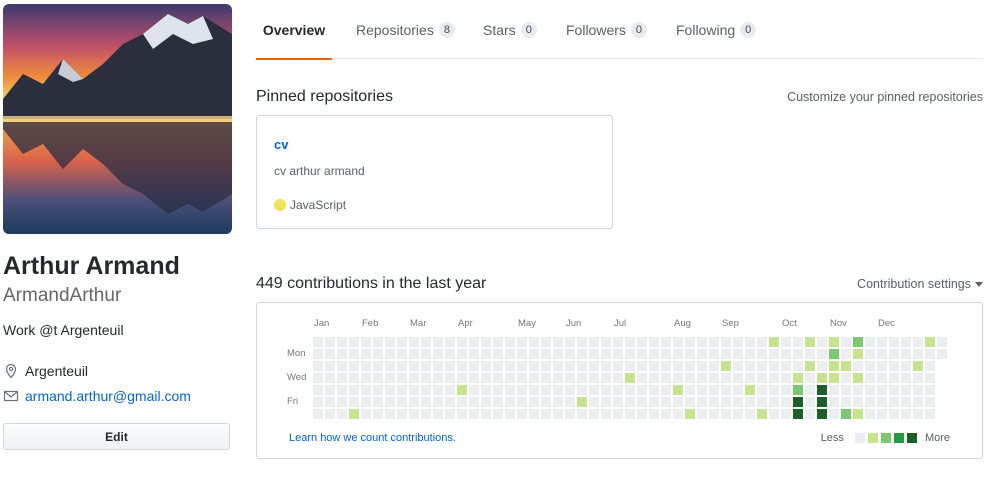 Image resolution: width=1005 pixels, height=480 pixels. I want to click on customize-pinned-link: Customize your pinned repositories, so click(885, 97).